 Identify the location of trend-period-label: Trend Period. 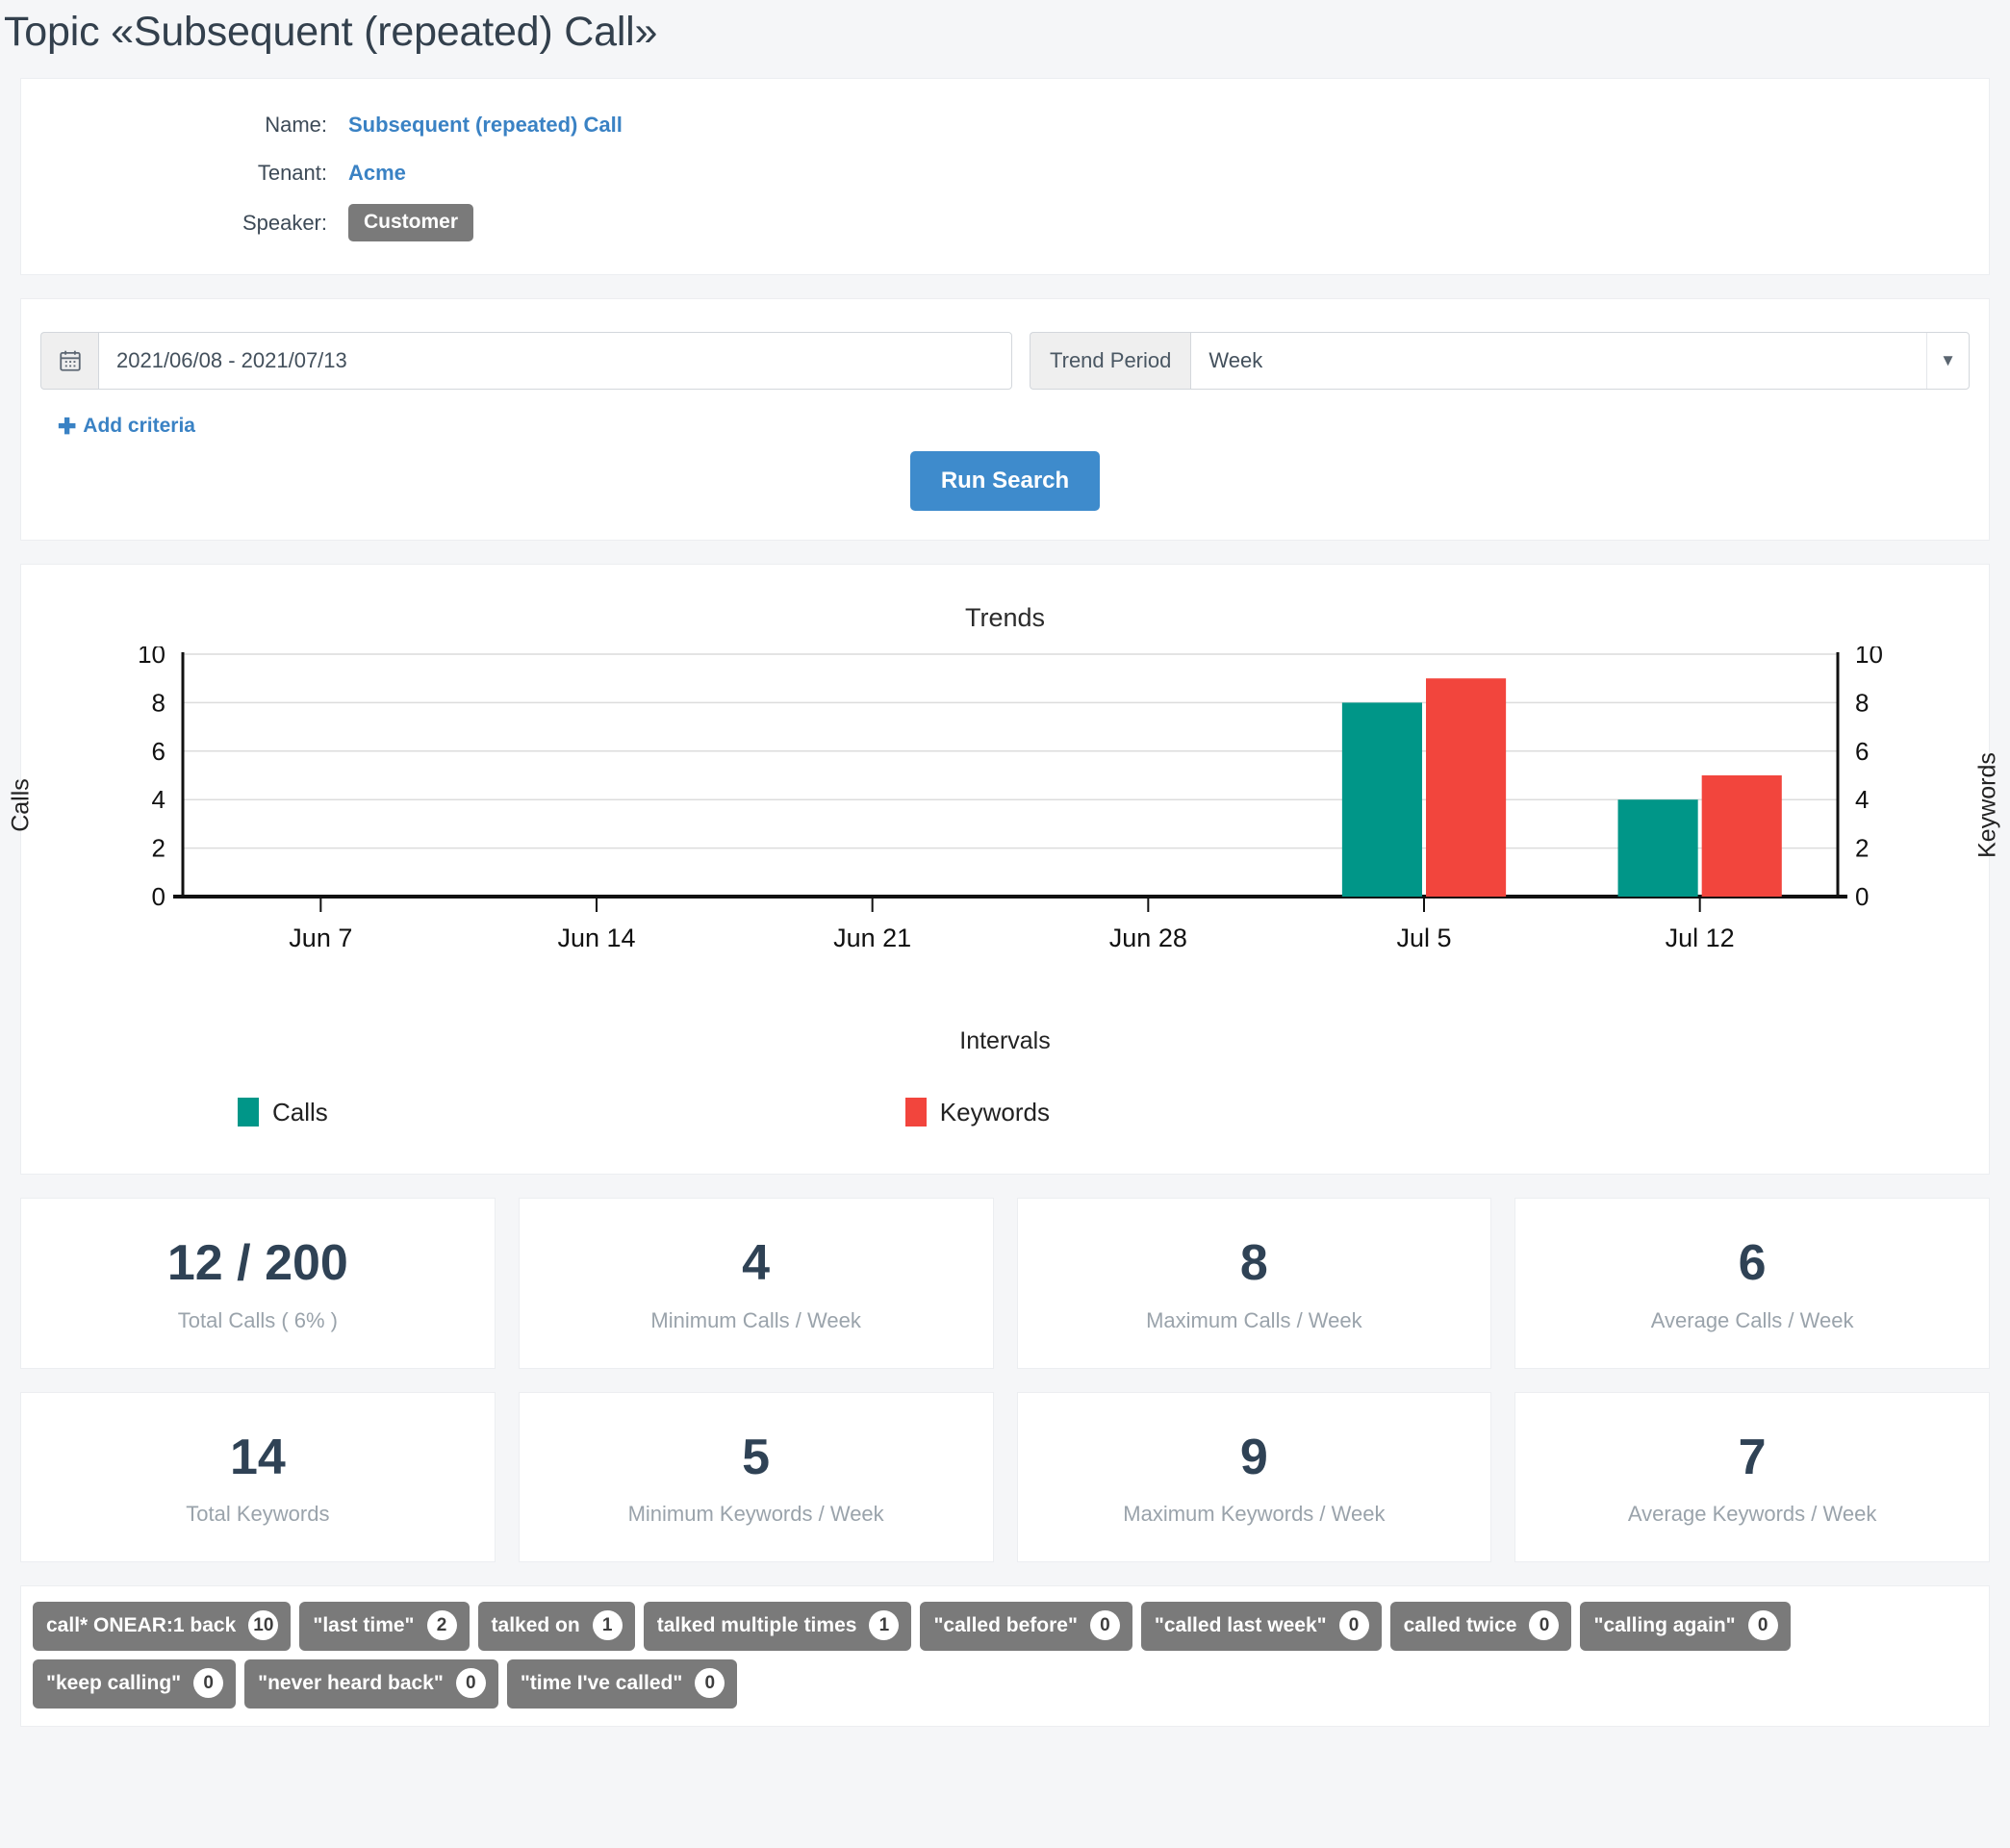
(1110, 361).